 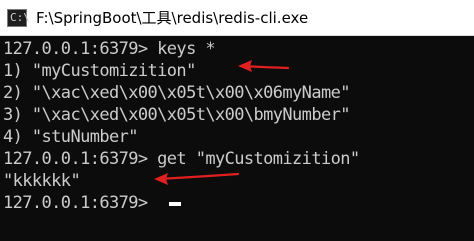 What do you see at coordinates (222, 122) in the screenshot?
I see `annotation-arrows` at bounding box center [222, 122].